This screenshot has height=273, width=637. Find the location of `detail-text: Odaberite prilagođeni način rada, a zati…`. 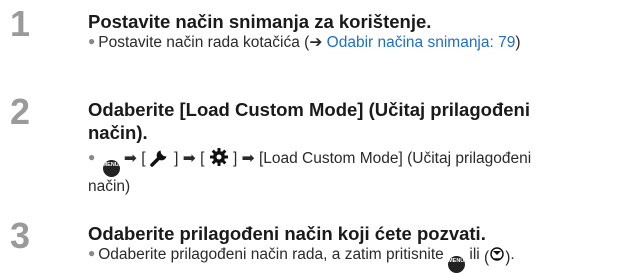

detail-text: Odaberite prilagođeni način rada, a zati… is located at coordinates (271, 254).